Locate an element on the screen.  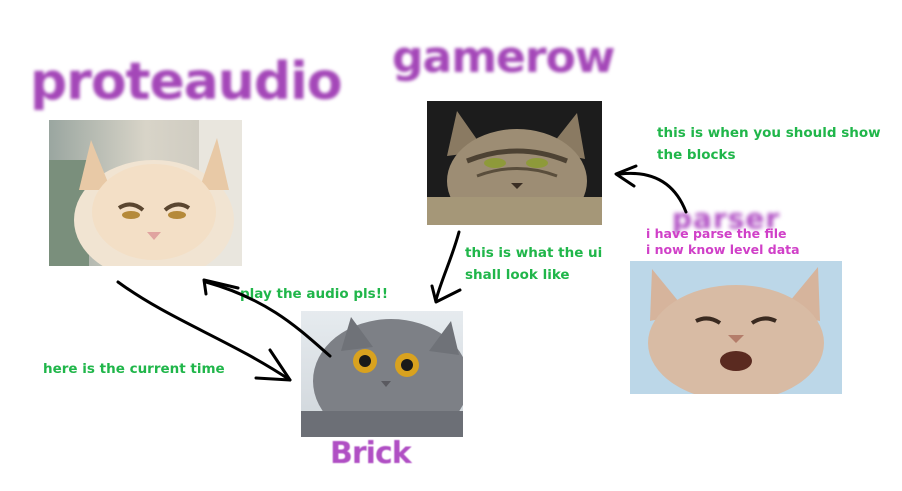
arrow-parser-to-gamerow is located at coordinates (651, 189).